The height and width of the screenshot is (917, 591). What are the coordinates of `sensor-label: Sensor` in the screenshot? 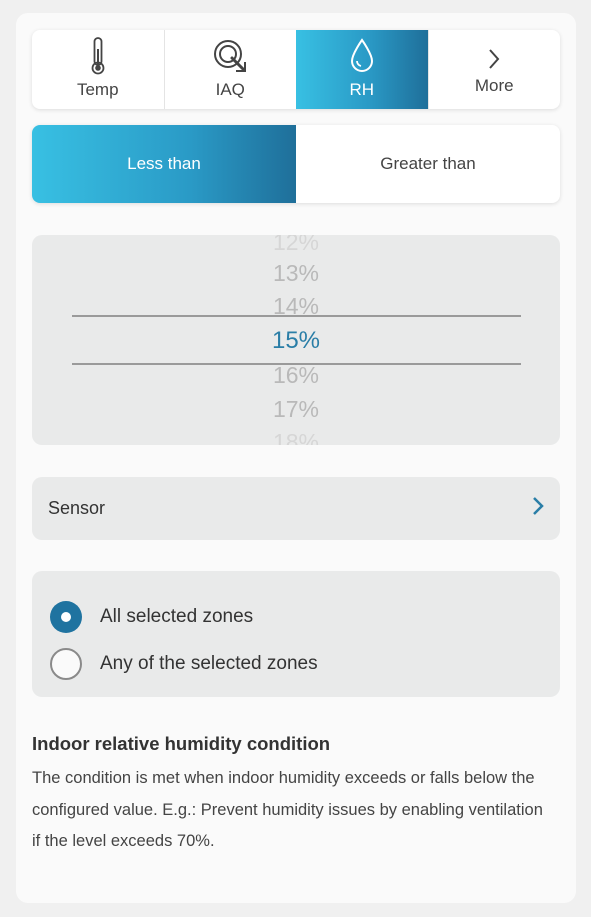 It's located at (77, 508).